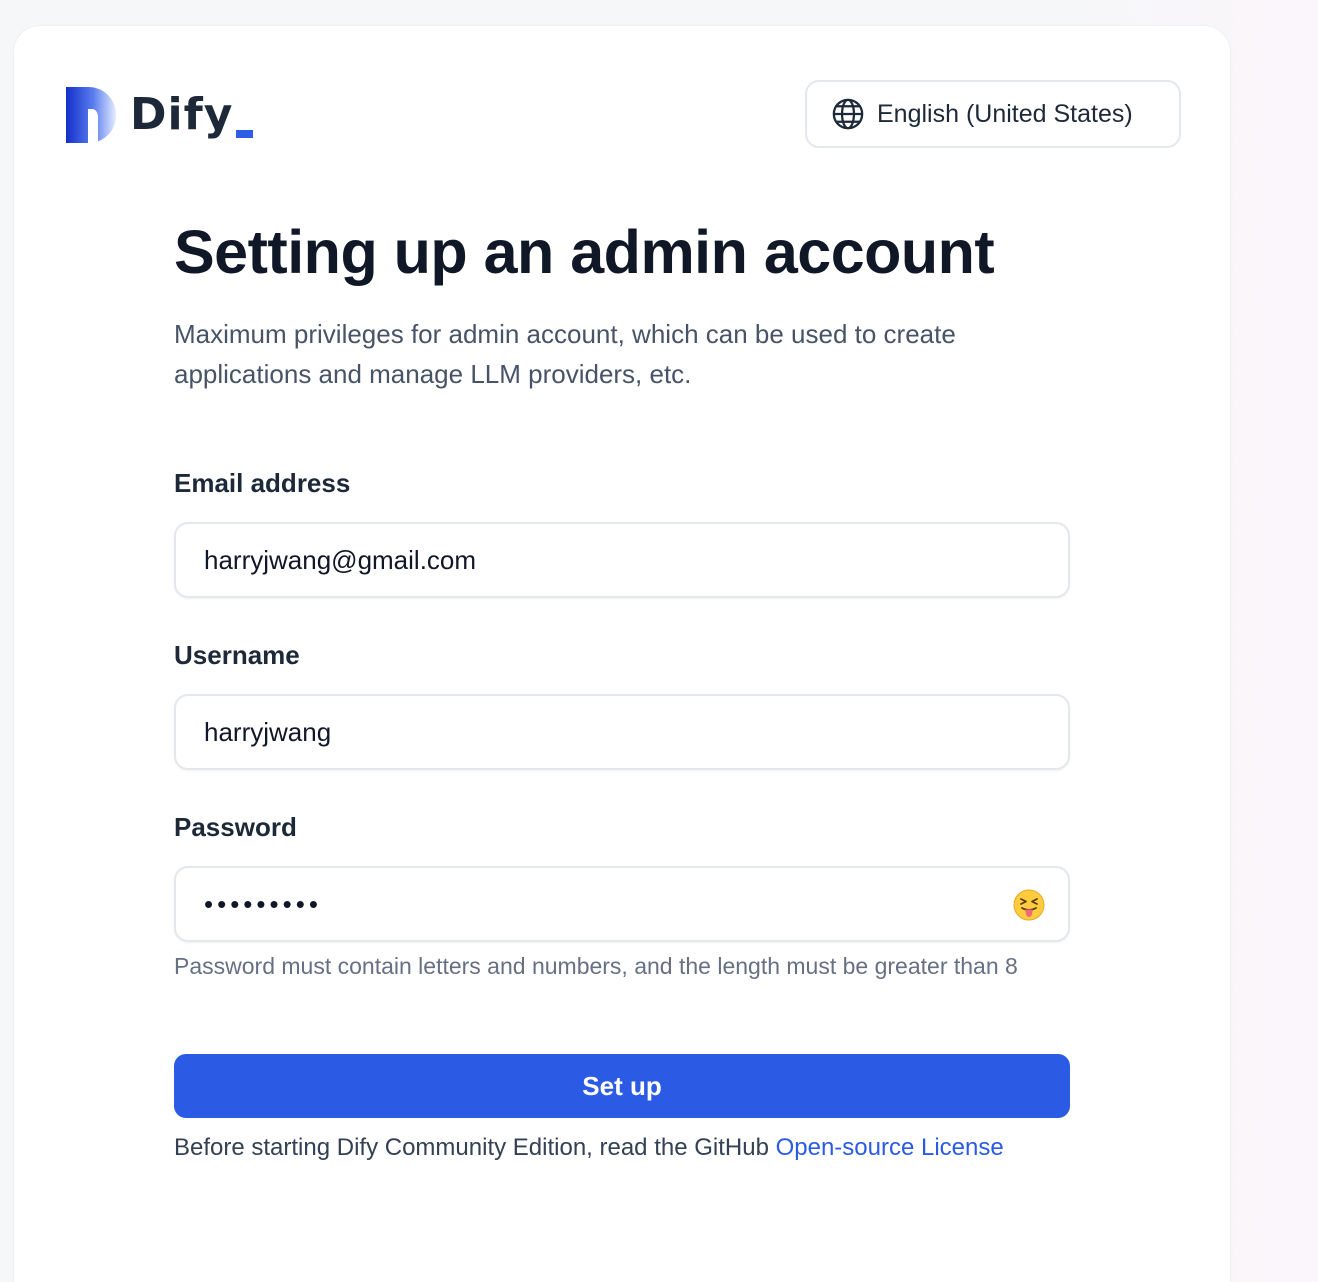  Describe the element at coordinates (340, 559) in the screenshot. I see `email-value: harryjwang@gmail.com` at that location.